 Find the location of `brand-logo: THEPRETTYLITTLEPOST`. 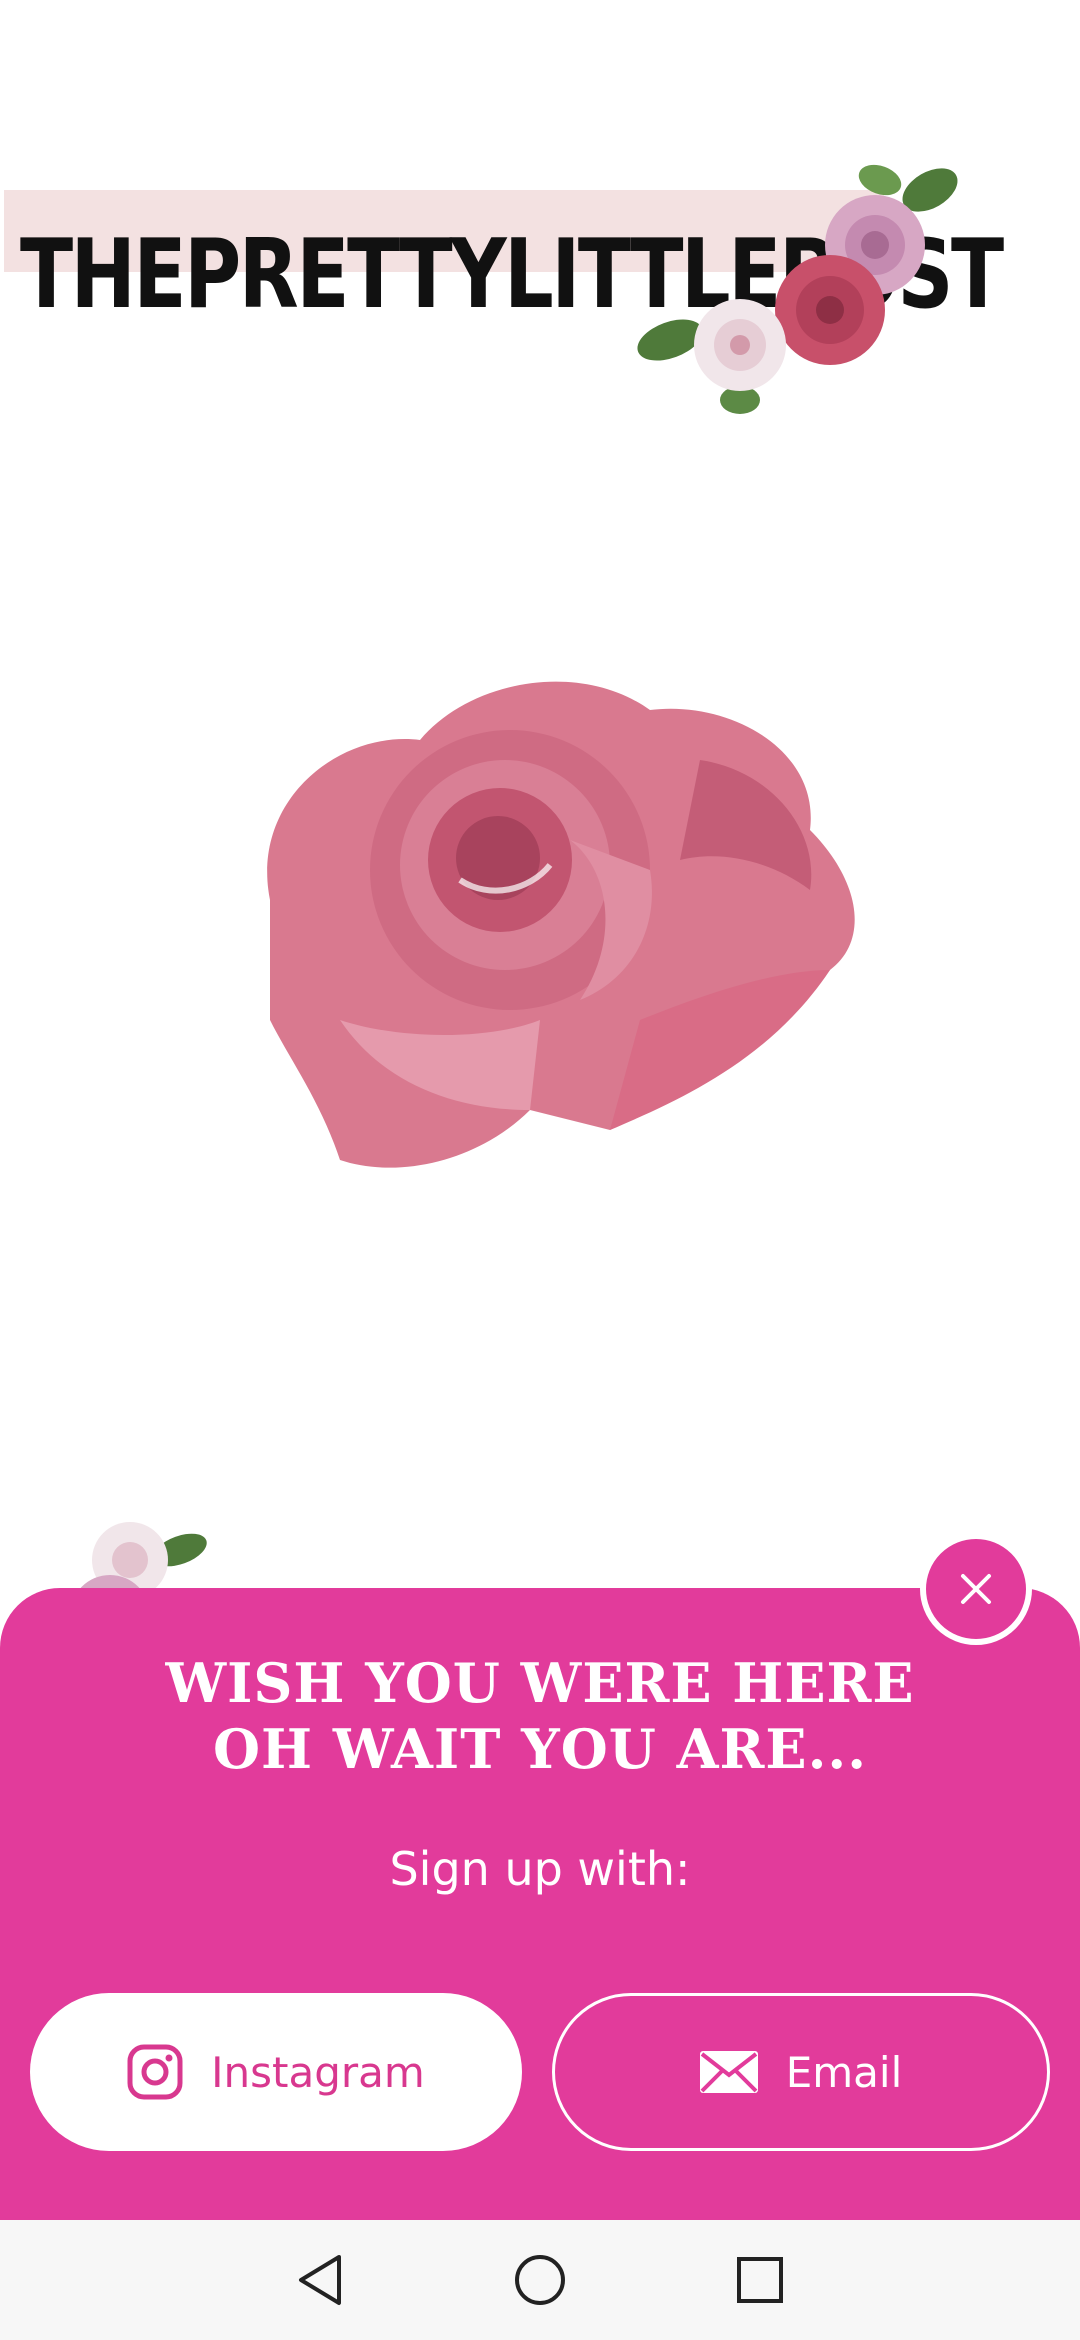

brand-logo: THEPRETTYLITTLEPOST is located at coordinates (502, 290).